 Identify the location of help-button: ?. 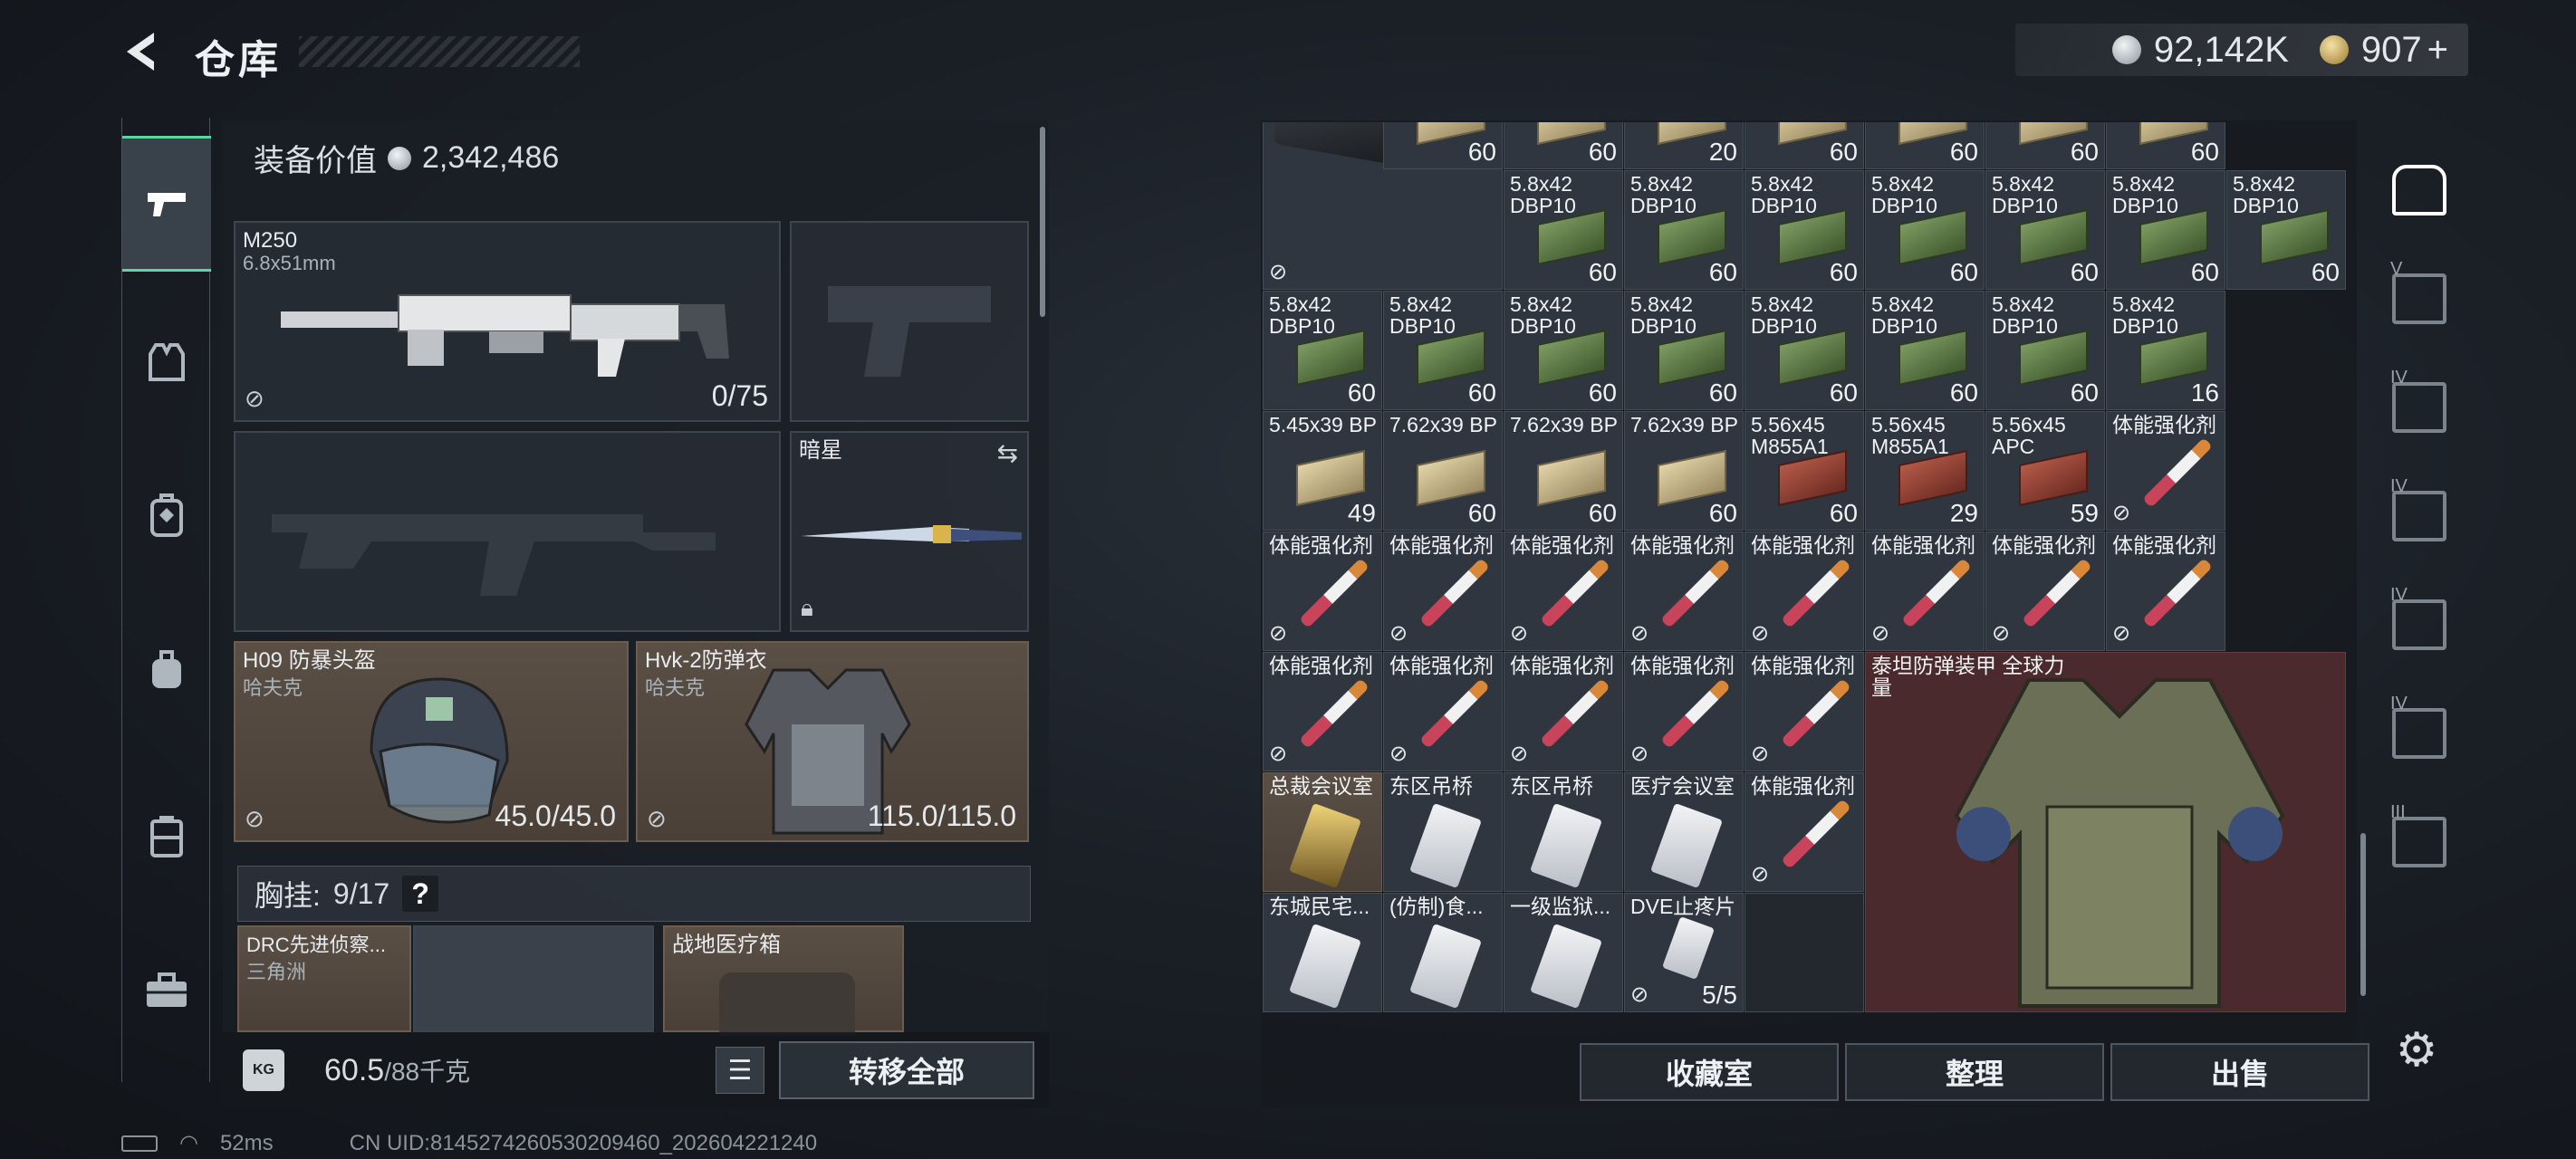
(420, 894).